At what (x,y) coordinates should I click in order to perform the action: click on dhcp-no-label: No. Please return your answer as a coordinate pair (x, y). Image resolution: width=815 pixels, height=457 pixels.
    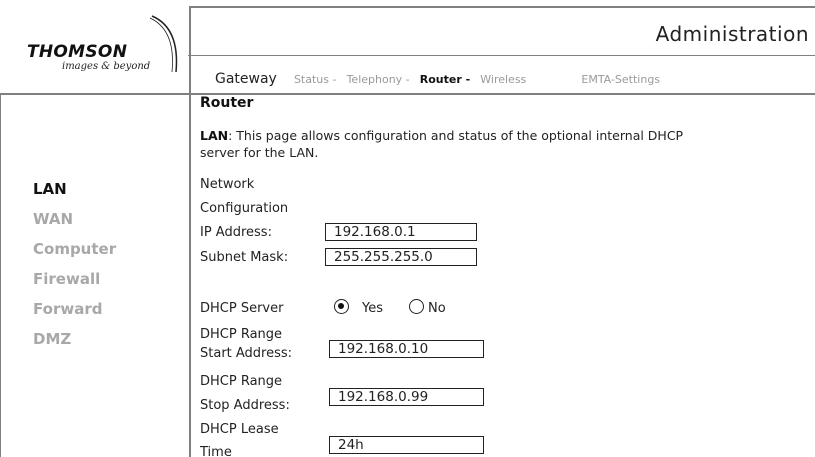
    Looking at the image, I should click on (437, 308).